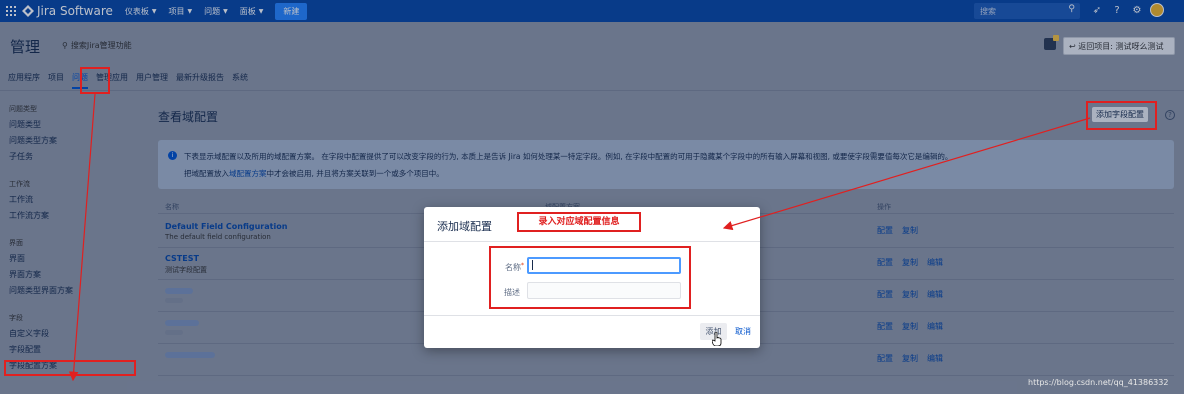 The image size is (1184, 394). What do you see at coordinates (592, 241) in the screenshot?
I see `dialog-header-divider` at bounding box center [592, 241].